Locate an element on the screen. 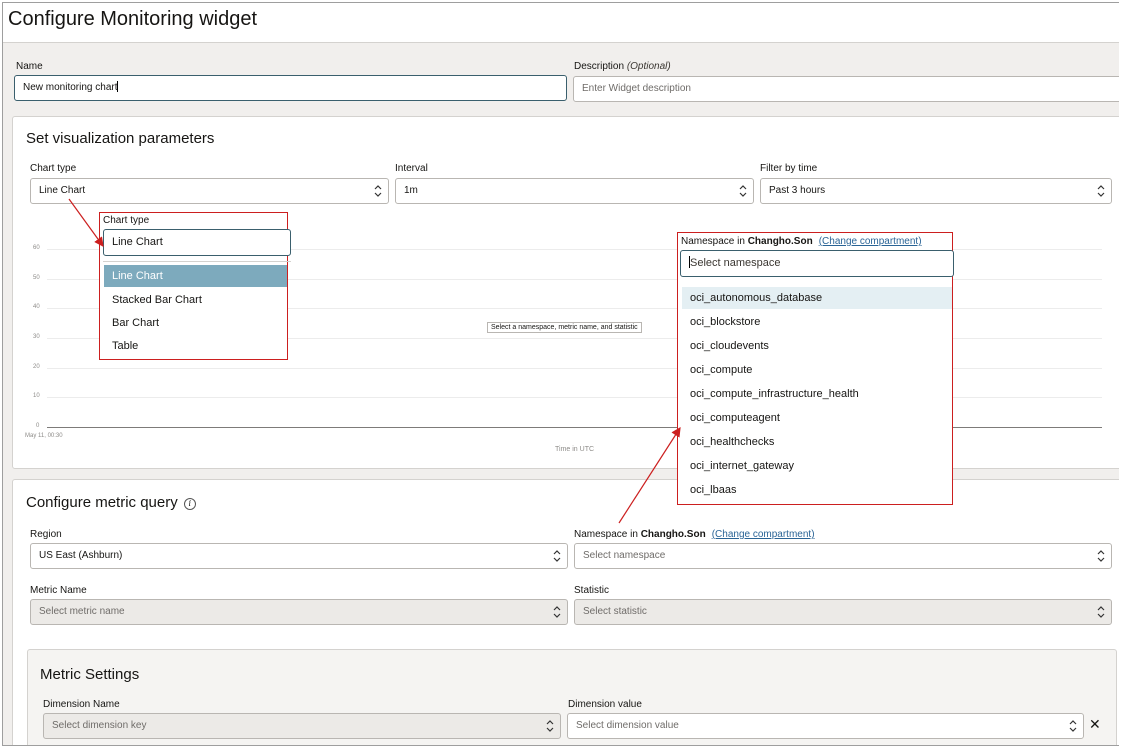 This screenshot has width=1121, height=748. interval-select: 1m is located at coordinates (574, 191).